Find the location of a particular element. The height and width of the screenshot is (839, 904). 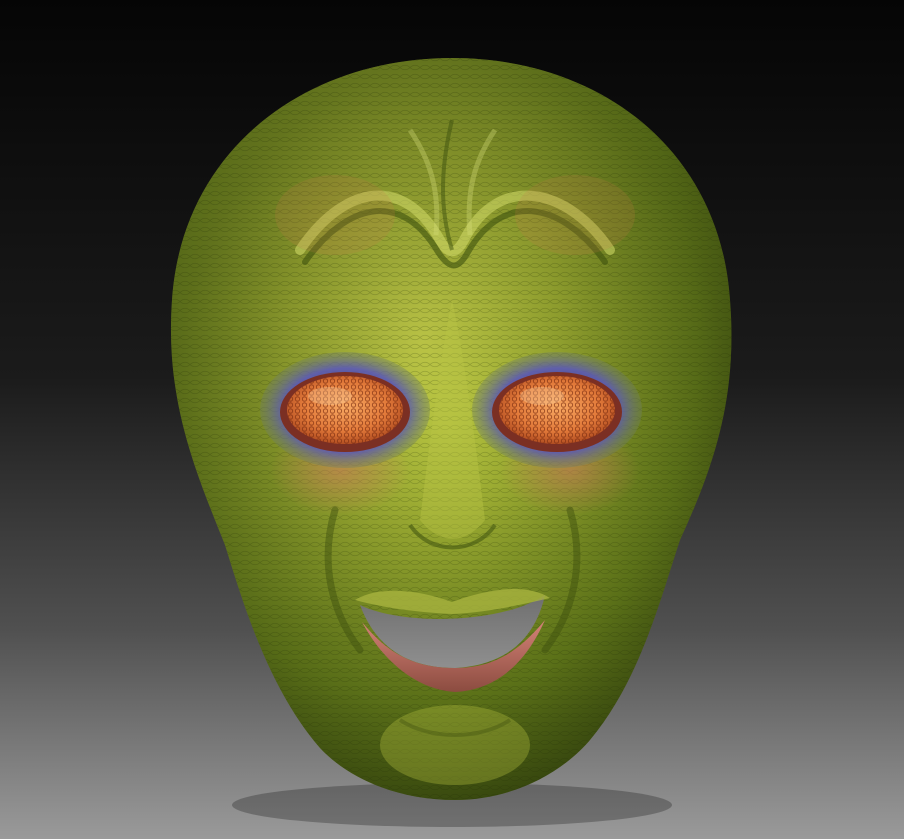

eye-left is located at coordinates (345, 410).